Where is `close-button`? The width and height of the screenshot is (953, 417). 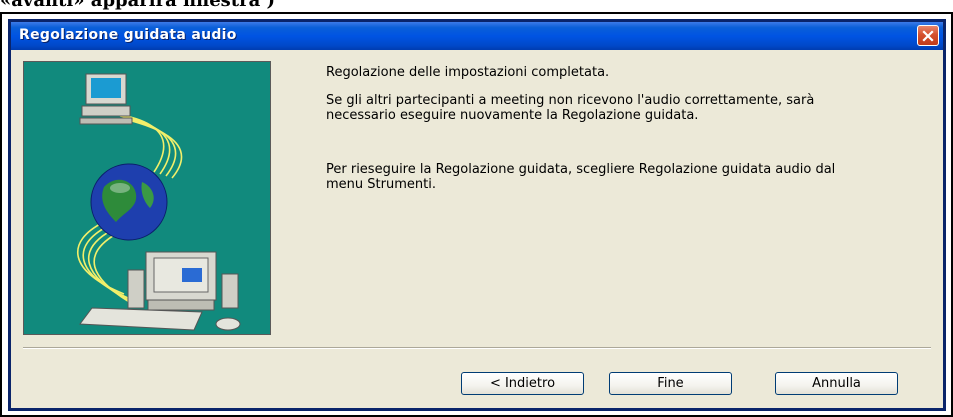
close-button is located at coordinates (928, 35).